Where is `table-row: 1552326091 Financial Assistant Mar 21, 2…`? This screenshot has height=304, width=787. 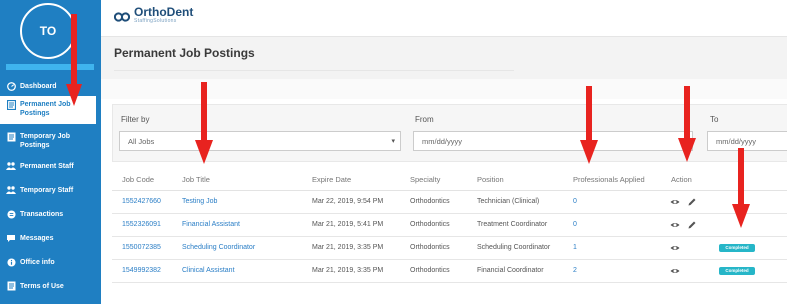
table-row: 1552326091 Financial Assistant Mar 21, 2… is located at coordinates (449, 225).